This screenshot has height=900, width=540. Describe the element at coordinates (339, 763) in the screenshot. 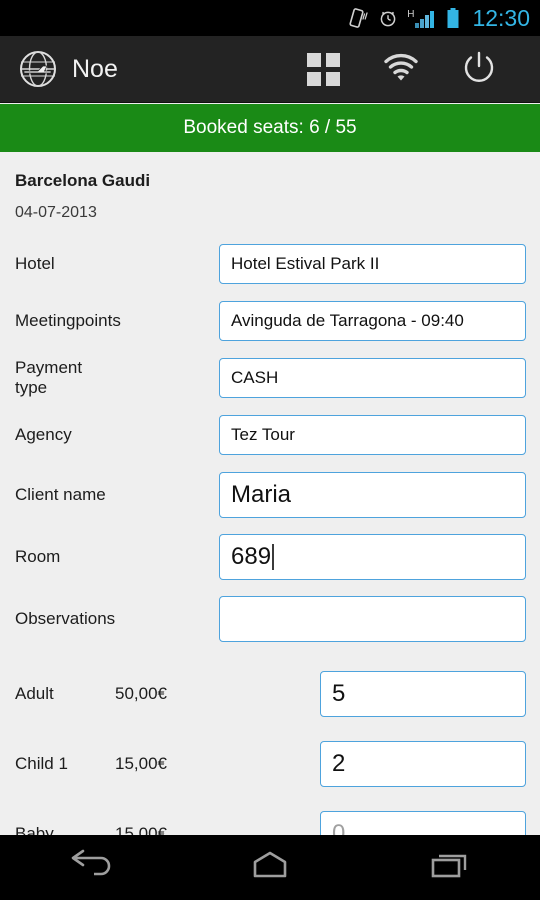

I see `child-1-quantity-value: 2` at that location.